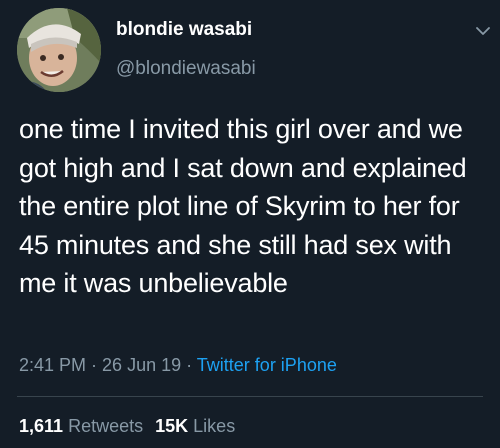 The height and width of the screenshot is (448, 500). What do you see at coordinates (141, 365) in the screenshot?
I see `tweet-date: 26 Jun 19` at bounding box center [141, 365].